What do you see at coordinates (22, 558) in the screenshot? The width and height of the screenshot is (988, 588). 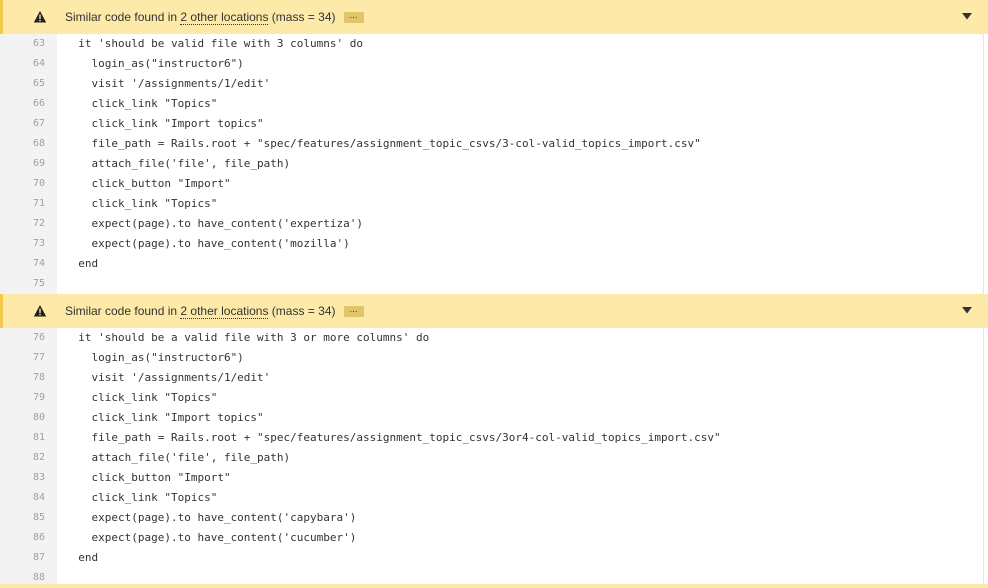 I see `line-number: 87` at bounding box center [22, 558].